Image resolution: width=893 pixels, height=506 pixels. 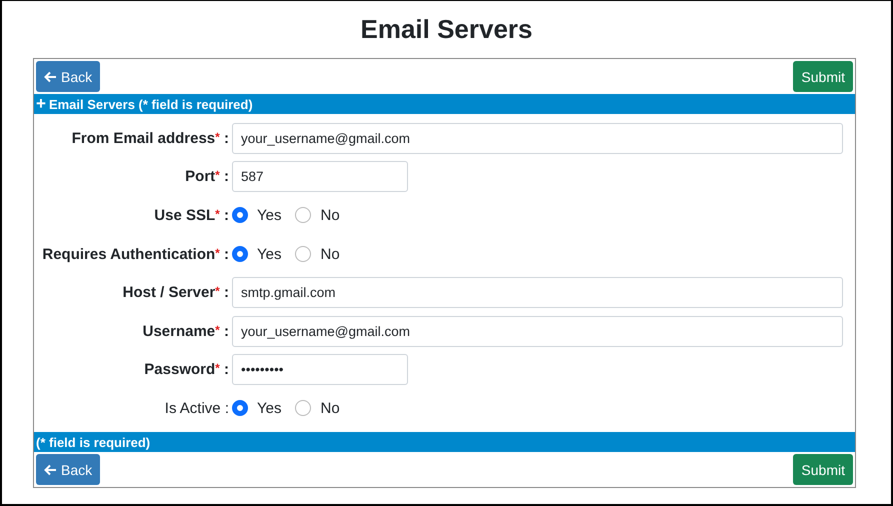 What do you see at coordinates (207, 177) in the screenshot?
I see `field-label: Port* :` at bounding box center [207, 177].